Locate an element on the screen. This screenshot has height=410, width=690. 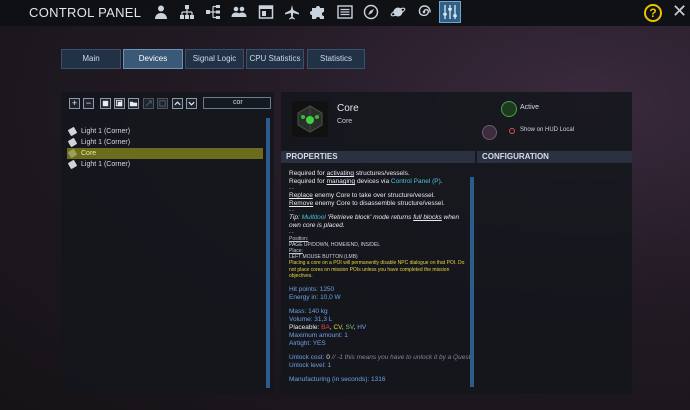
tab-devices: Devices is located at coordinates (153, 59).